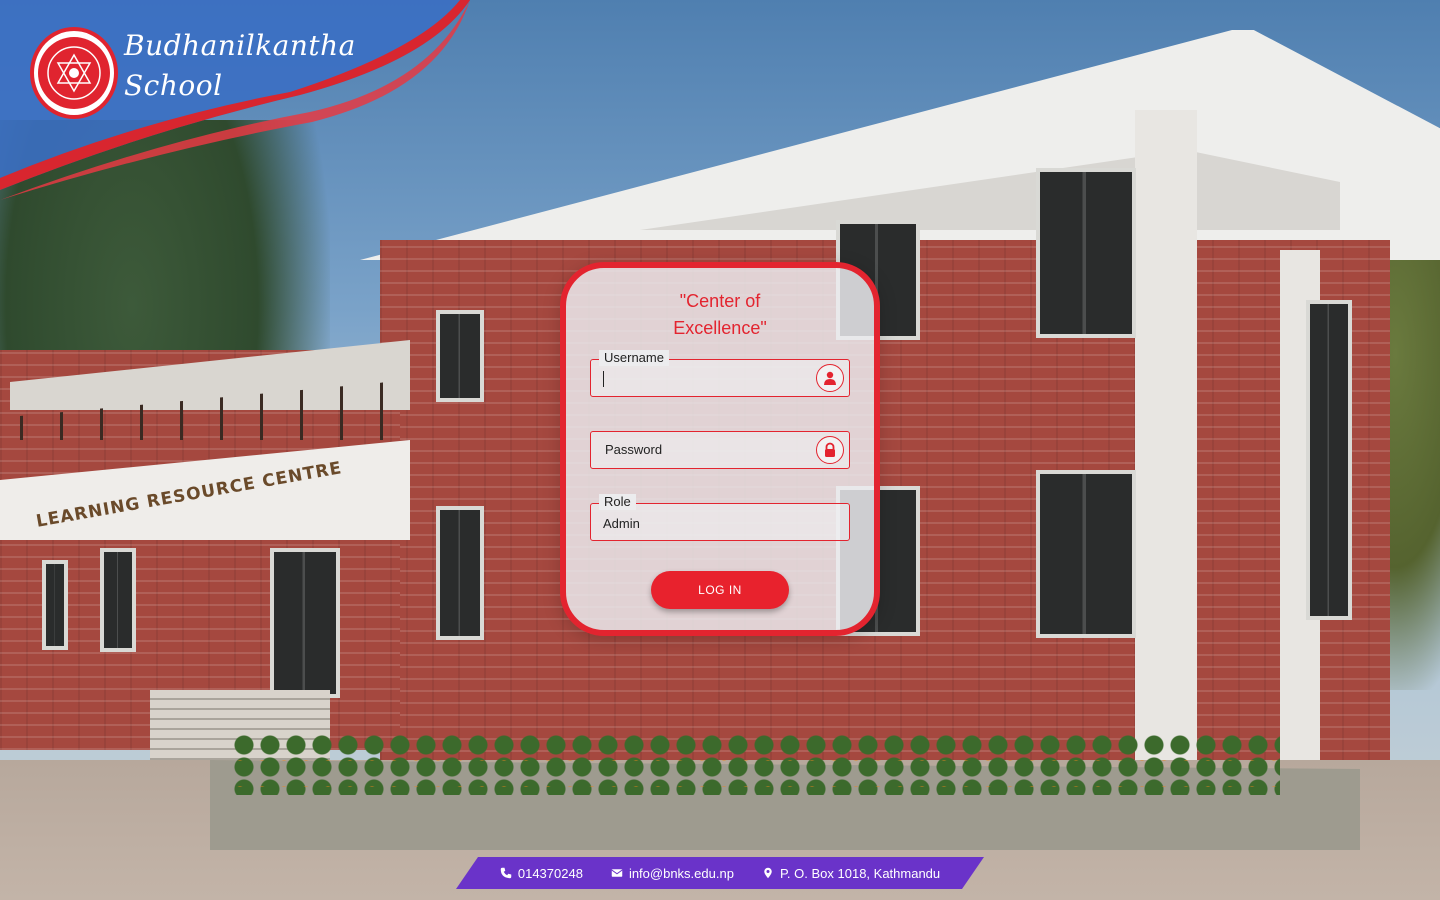 This screenshot has width=1440, height=900. Describe the element at coordinates (240, 66) in the screenshot. I see `school-name: Budhanilkantha School` at that location.